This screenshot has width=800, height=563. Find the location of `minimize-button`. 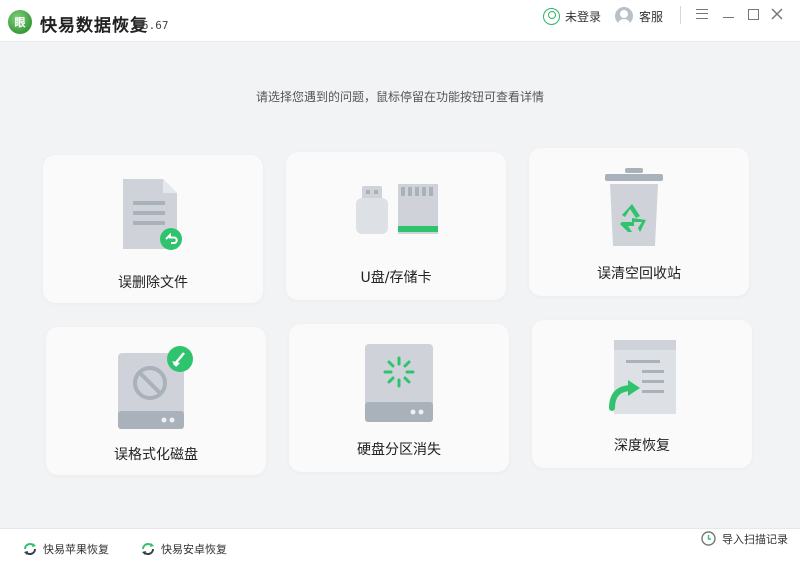

minimize-button is located at coordinates (728, 14).